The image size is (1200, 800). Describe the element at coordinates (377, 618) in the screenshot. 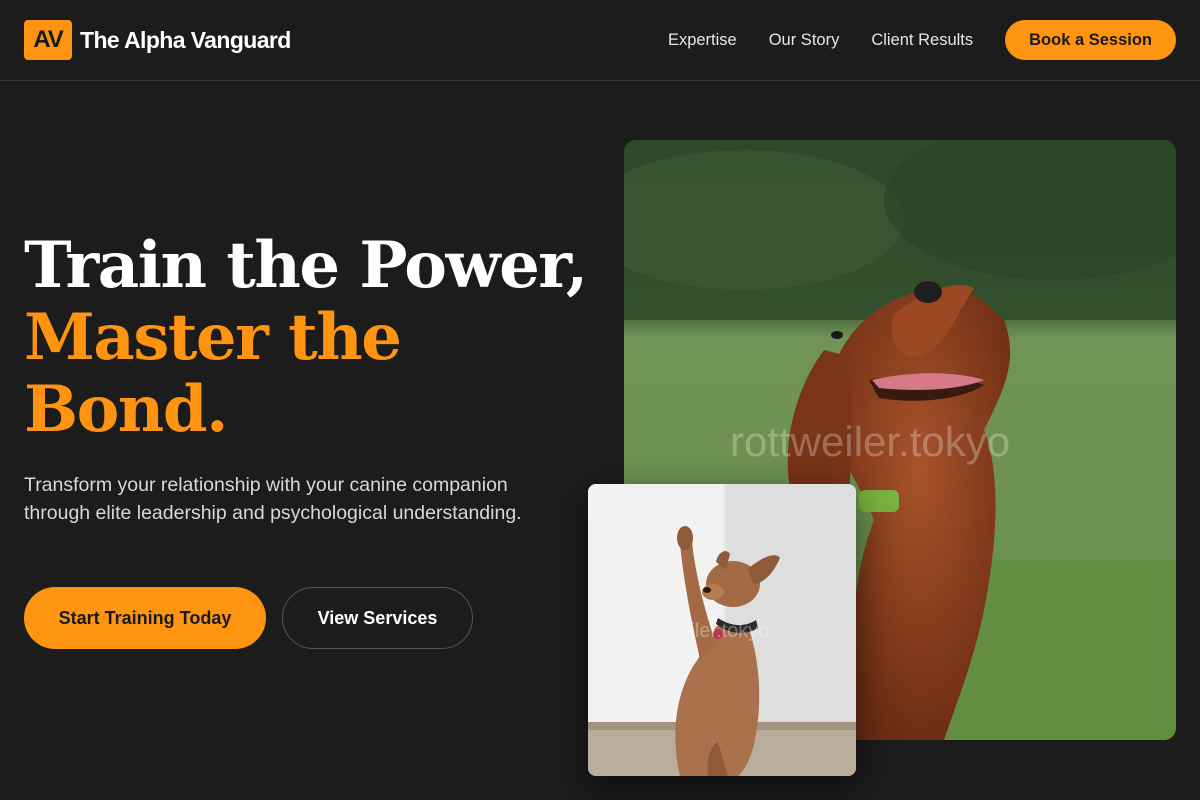

I see `view-services-button: View Services` at that location.